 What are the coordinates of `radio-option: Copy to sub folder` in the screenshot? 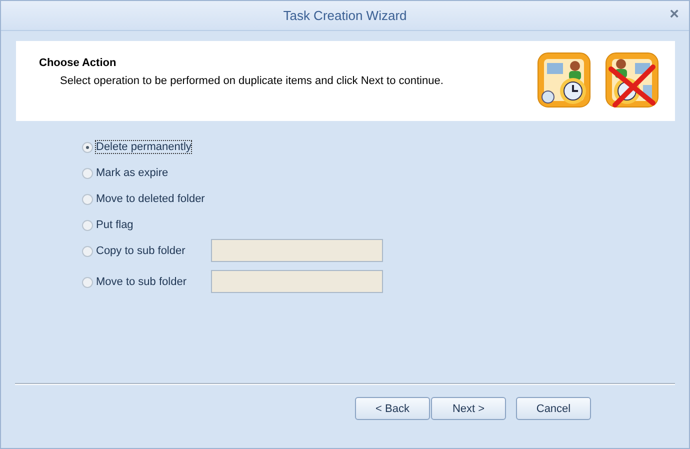 It's located at (146, 251).